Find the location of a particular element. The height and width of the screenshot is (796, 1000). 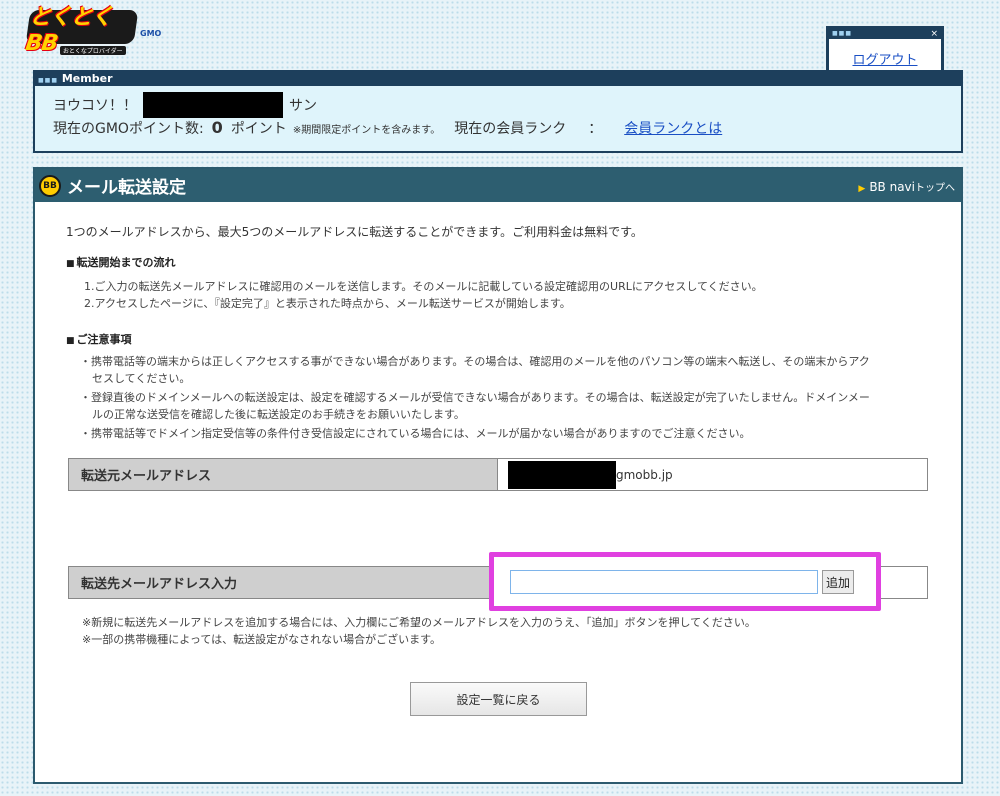

destination-address-label: 転送先メールアドレス入力 is located at coordinates (283, 582).